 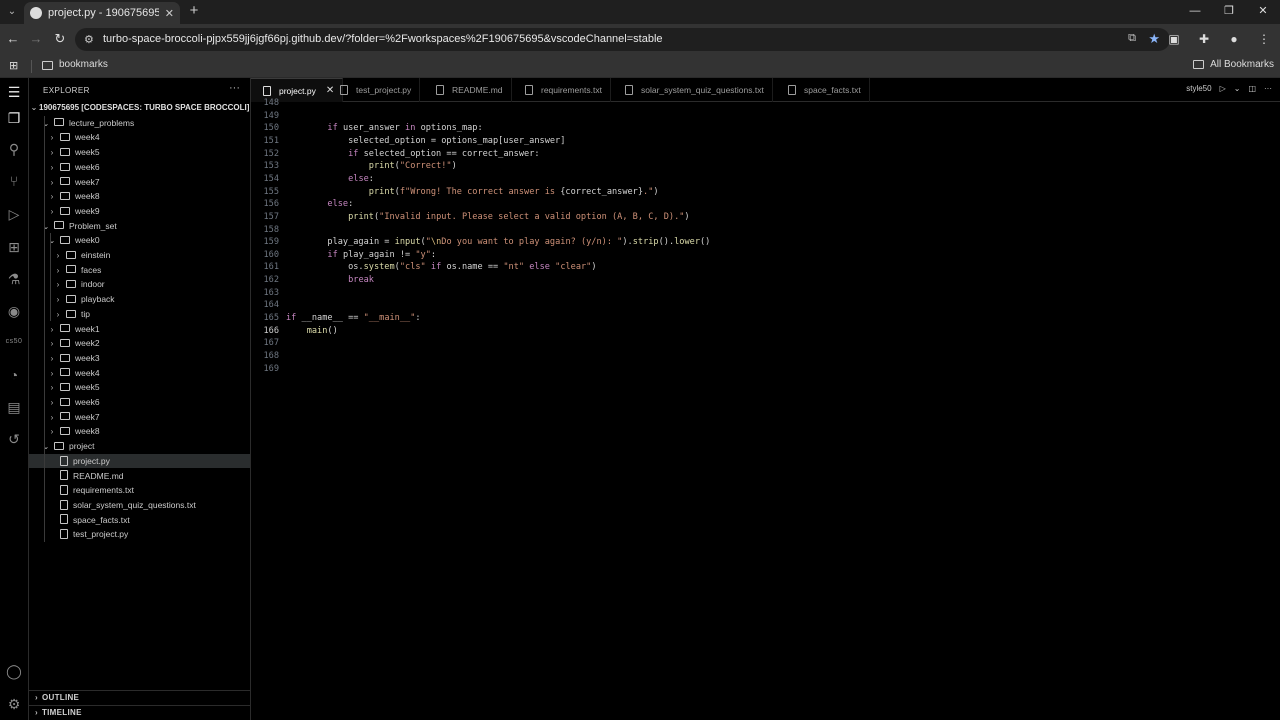 I want to click on cs50-icon: cs50, so click(x=14, y=342).